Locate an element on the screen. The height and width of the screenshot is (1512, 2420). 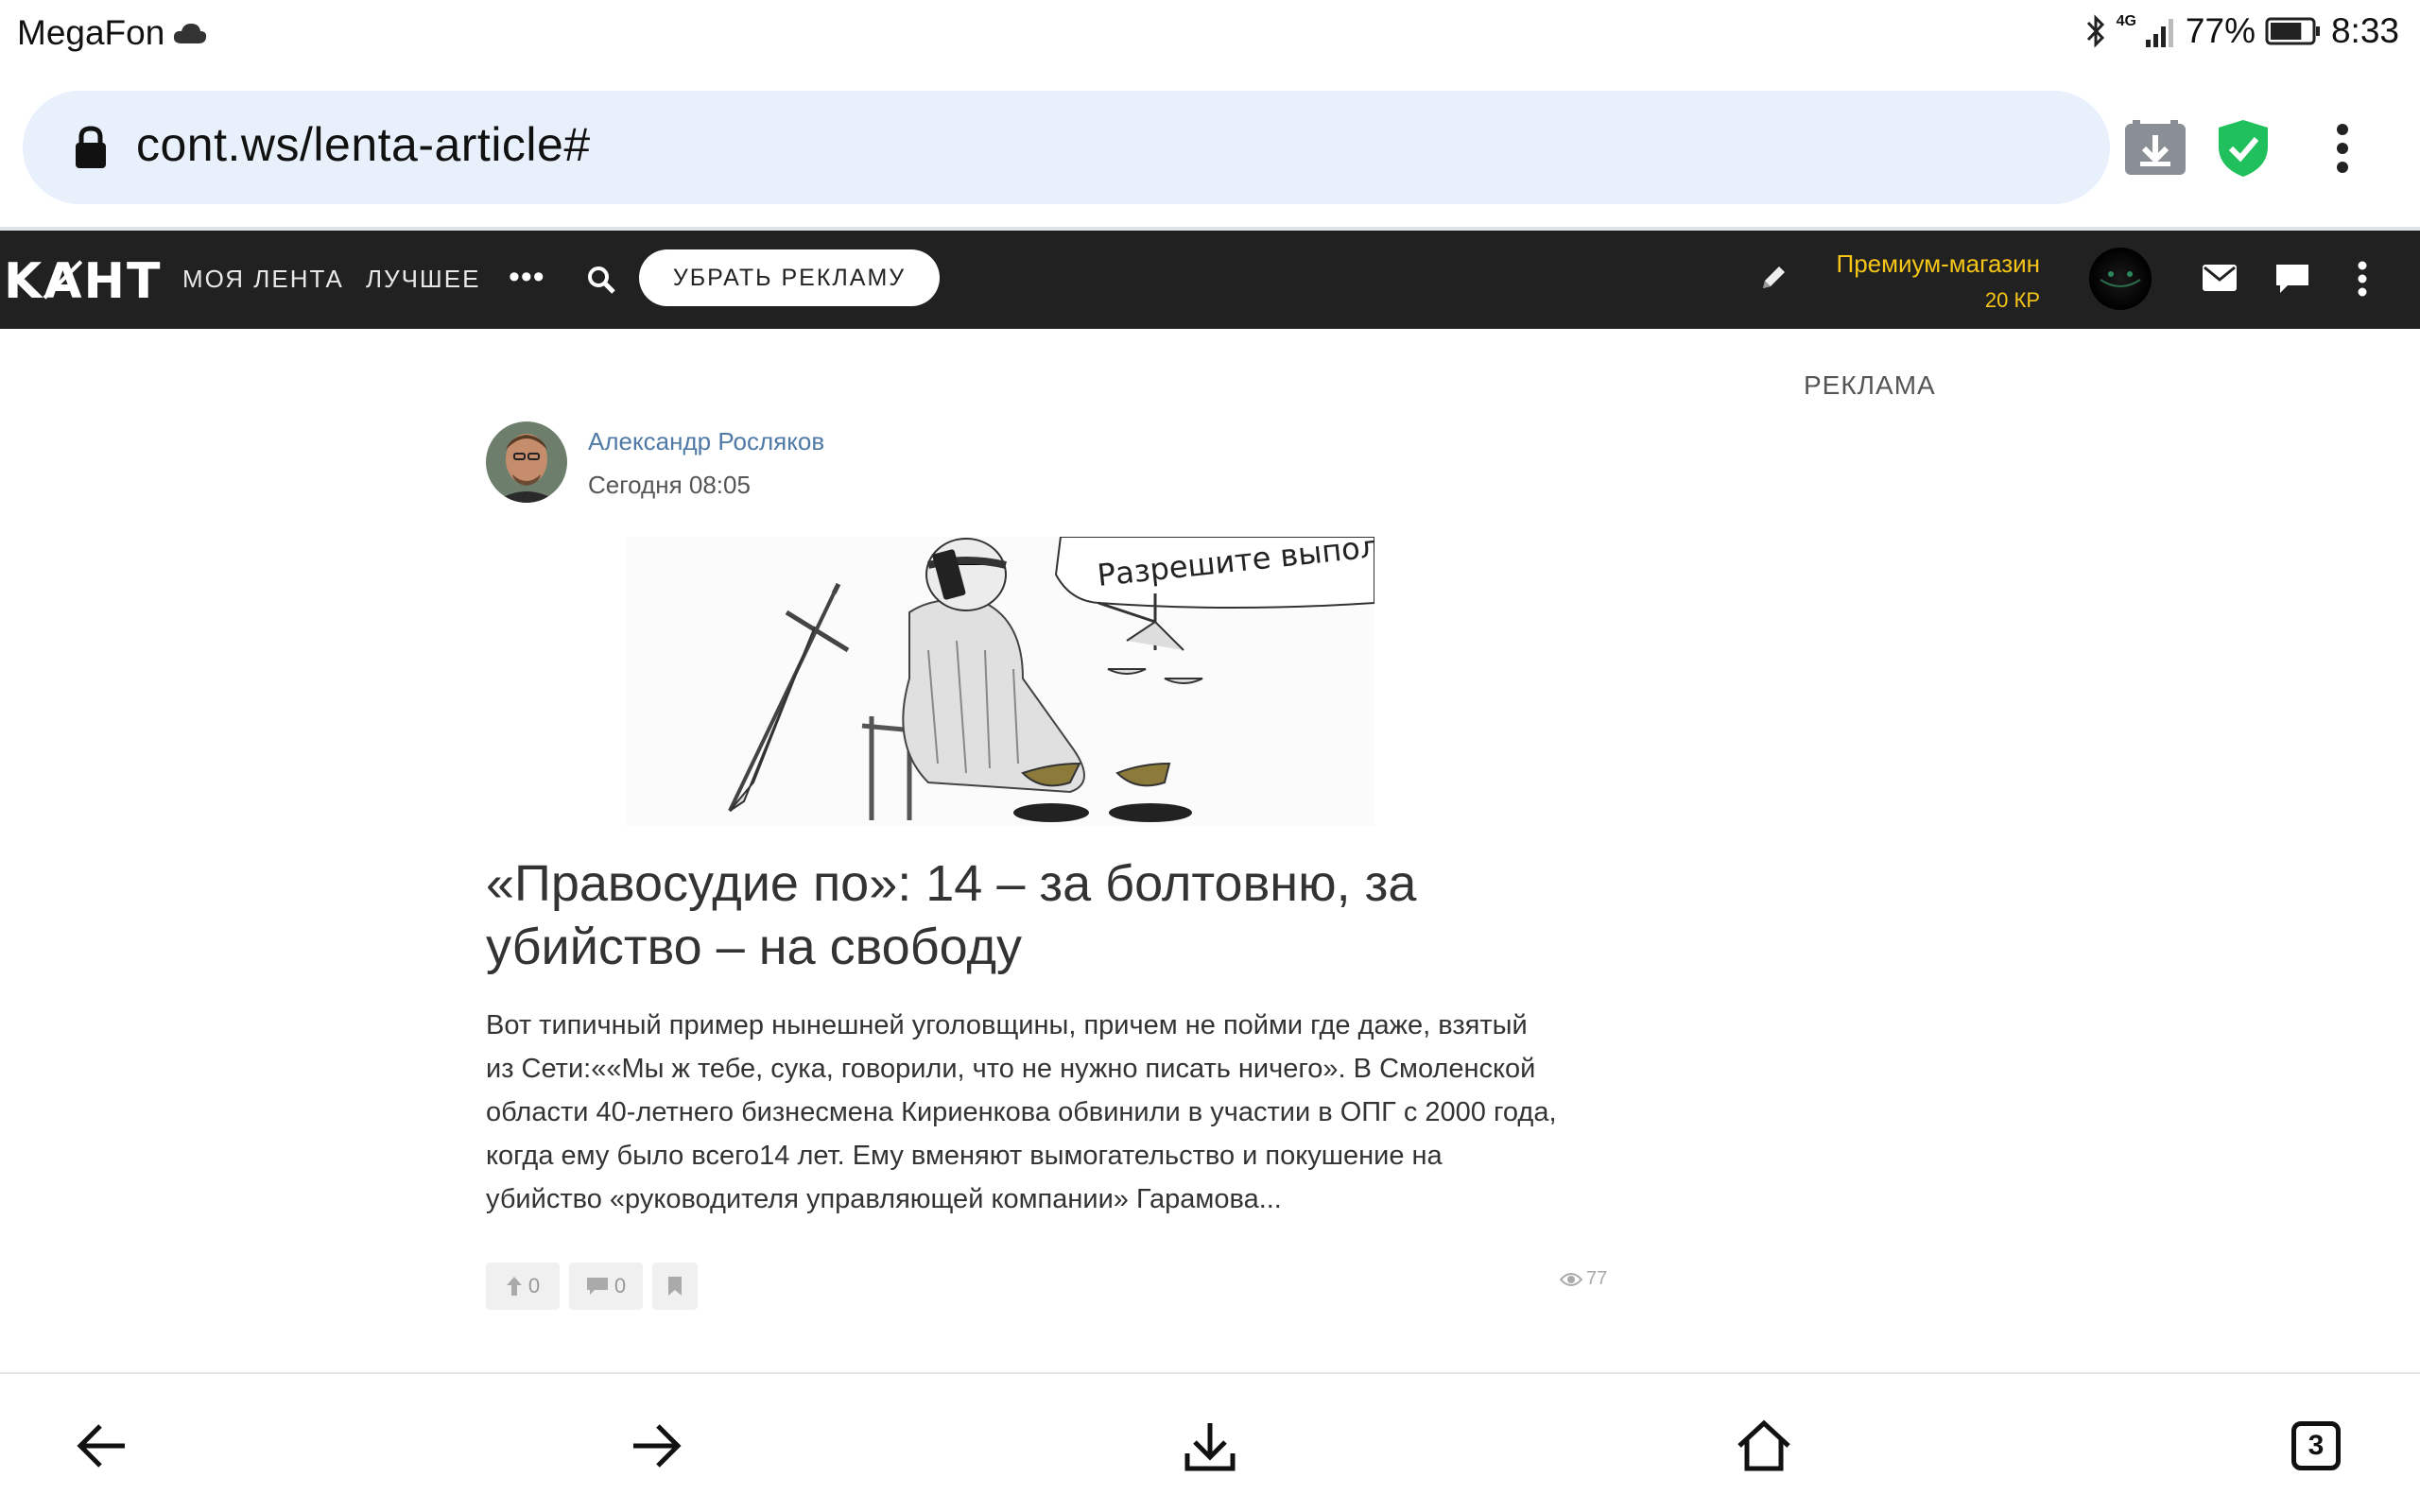
status-bar: MegaFon 4G 77% 8:33 is located at coordinates (1210, 37).